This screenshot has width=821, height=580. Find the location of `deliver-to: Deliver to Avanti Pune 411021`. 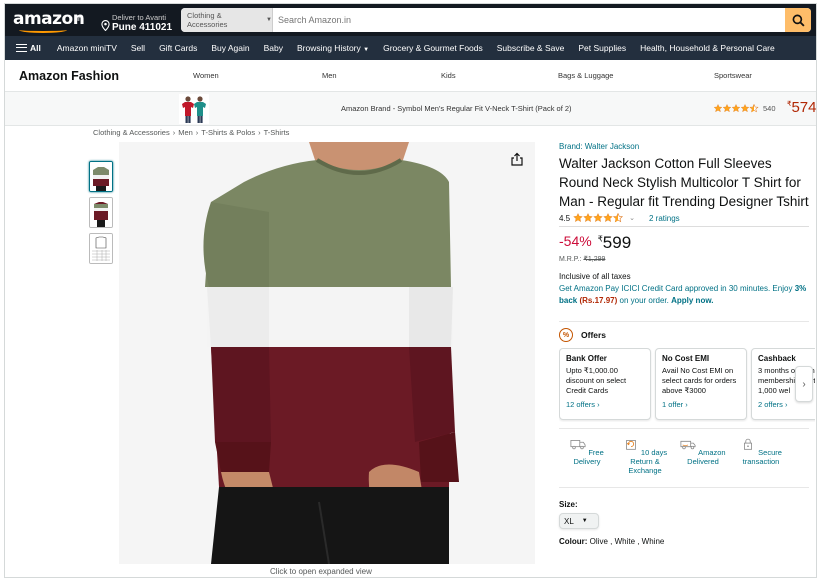

deliver-to: Deliver to Avanti Pune 411021 is located at coordinates (136, 20).